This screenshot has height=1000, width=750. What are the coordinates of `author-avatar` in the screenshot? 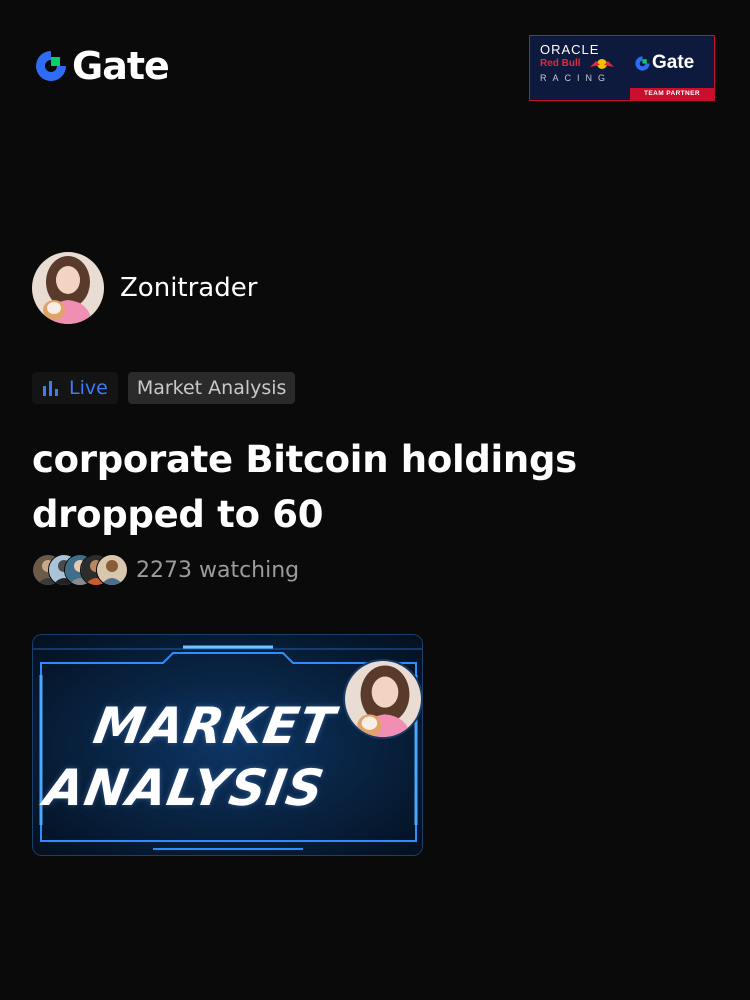 It's located at (68, 288).